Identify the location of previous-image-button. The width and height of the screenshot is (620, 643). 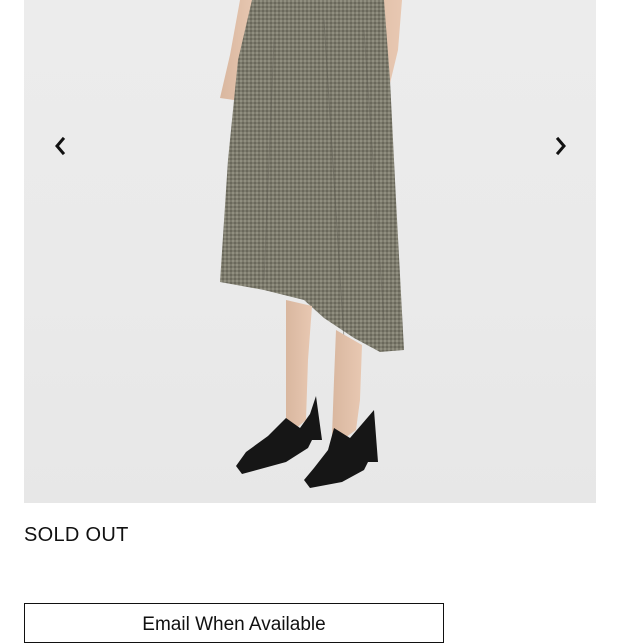
(60, 146).